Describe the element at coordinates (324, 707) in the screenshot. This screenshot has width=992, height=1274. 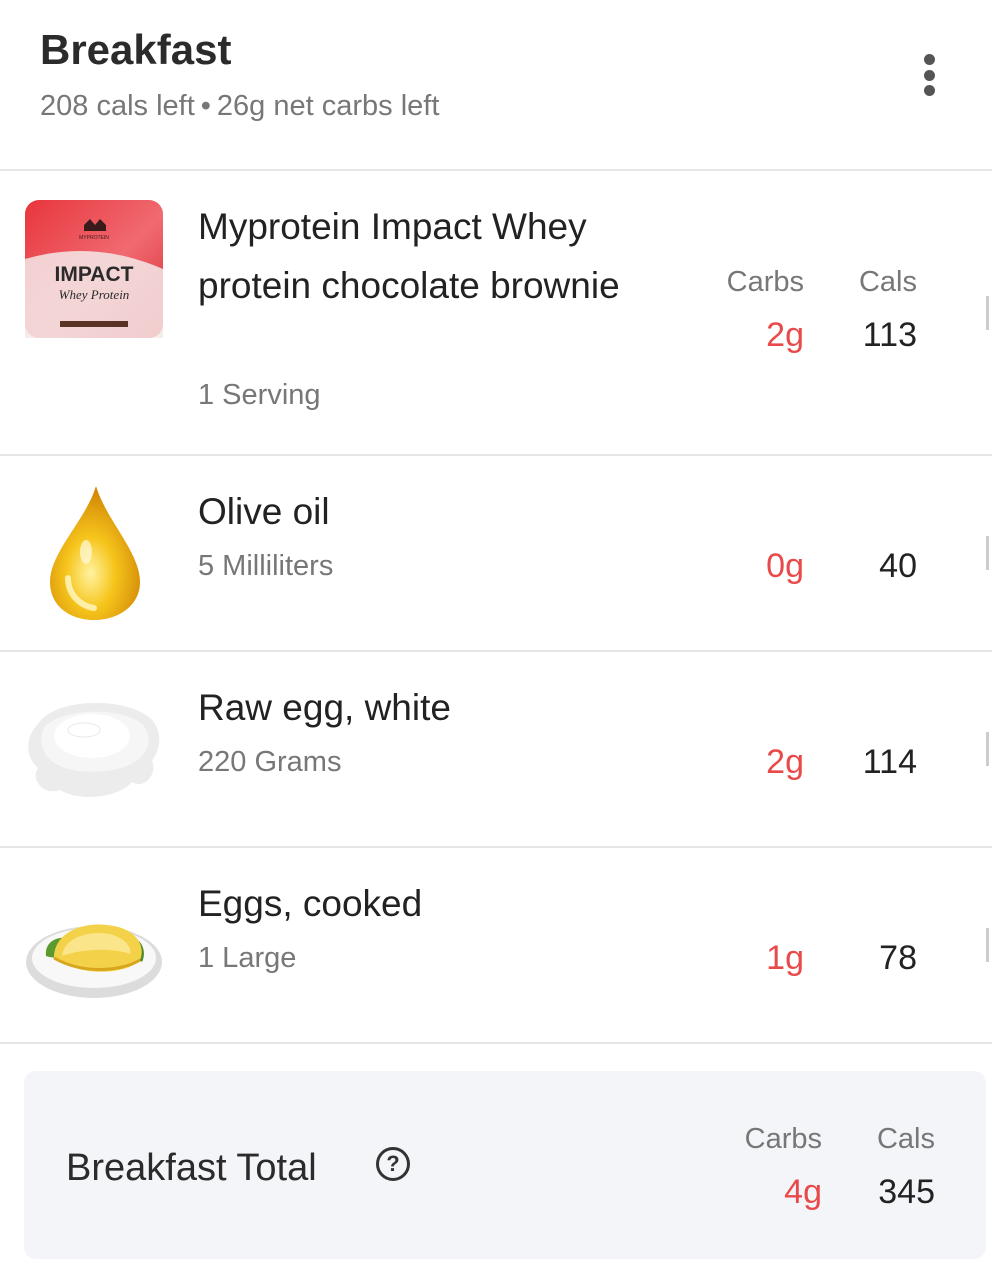
I see `food-name: Raw egg, white` at that location.